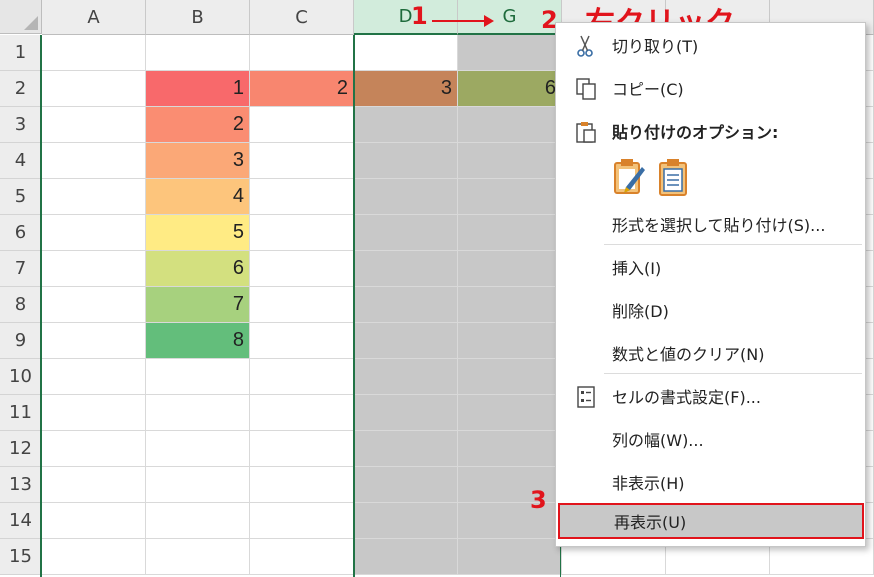 This screenshot has width=874, height=577. I want to click on select-all-button, so click(21, 17).